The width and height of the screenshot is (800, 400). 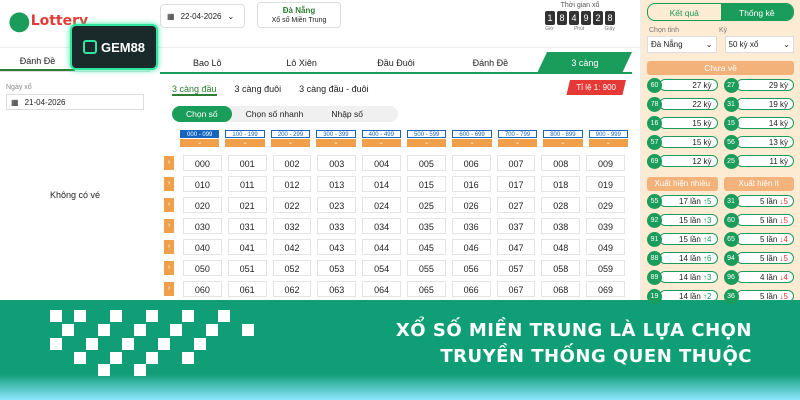 I want to click on subtab: 3 càng đầu - đuôi, so click(x=334, y=90).